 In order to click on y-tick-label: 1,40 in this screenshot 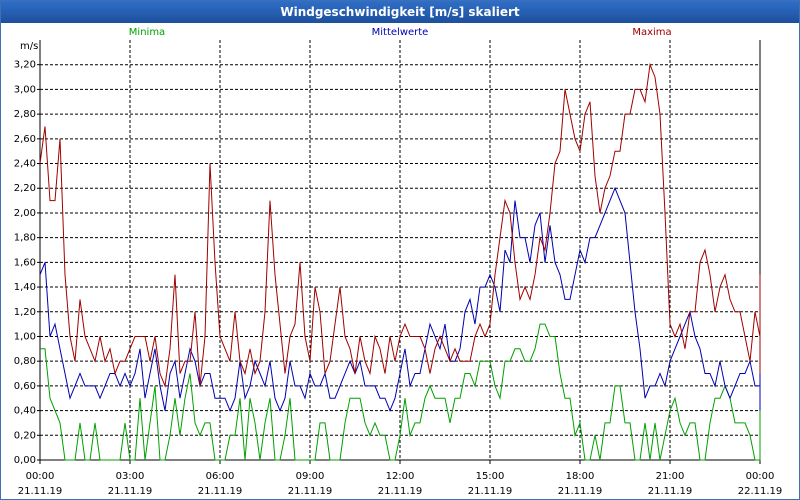, I will do `click(25, 287)`.